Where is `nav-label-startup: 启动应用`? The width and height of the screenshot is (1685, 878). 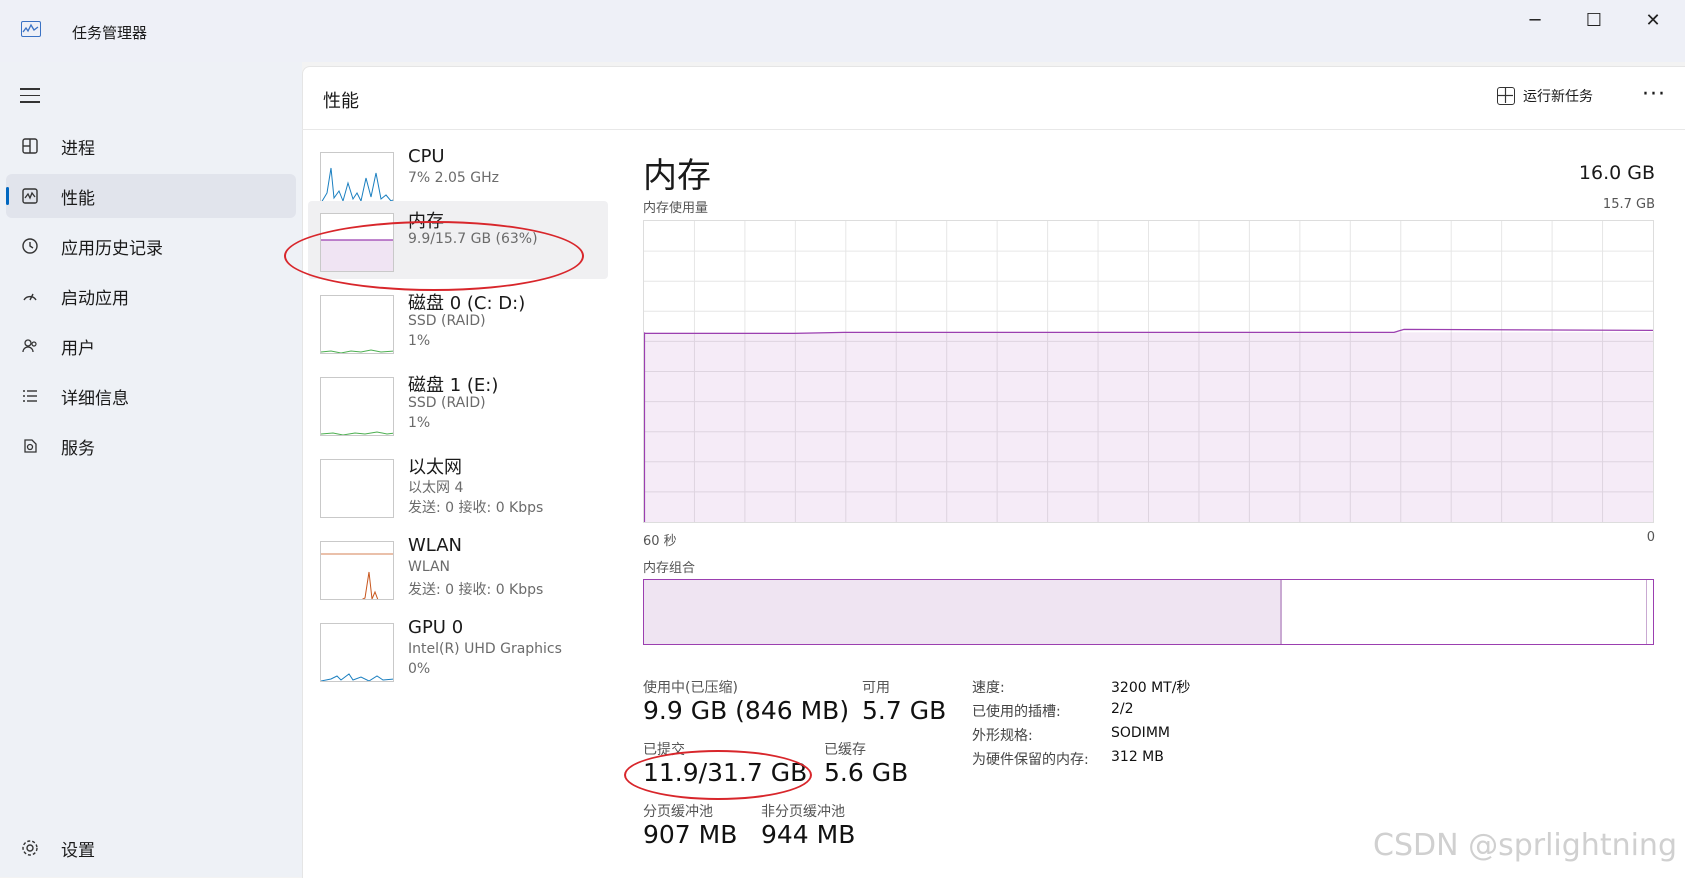
nav-label-startup: 启动应用 is located at coordinates (95, 298).